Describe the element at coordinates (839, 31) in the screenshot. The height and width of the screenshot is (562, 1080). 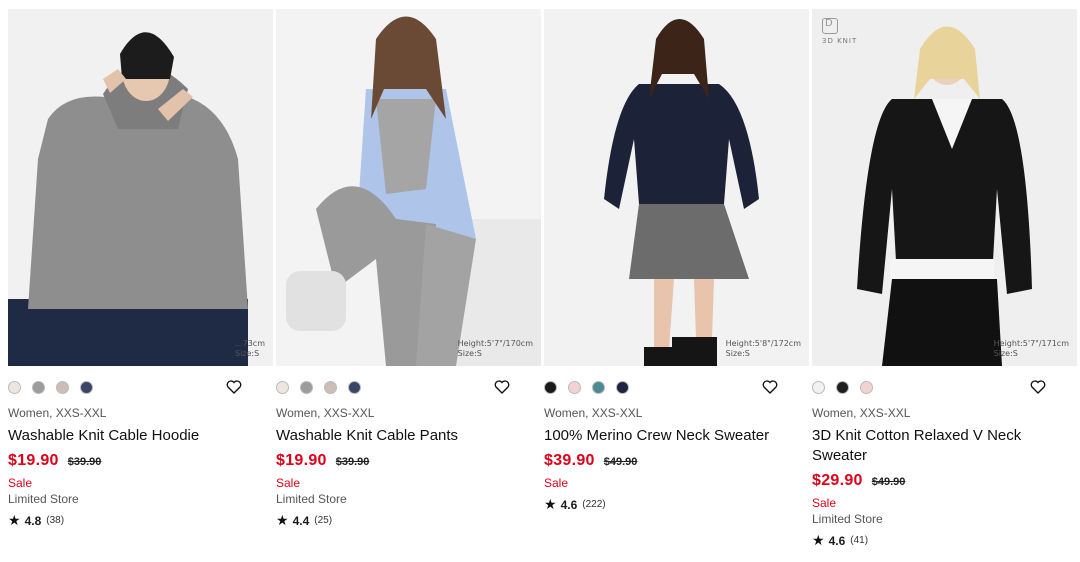
I see `3d-knit-badge: 3D KNIT` at that location.